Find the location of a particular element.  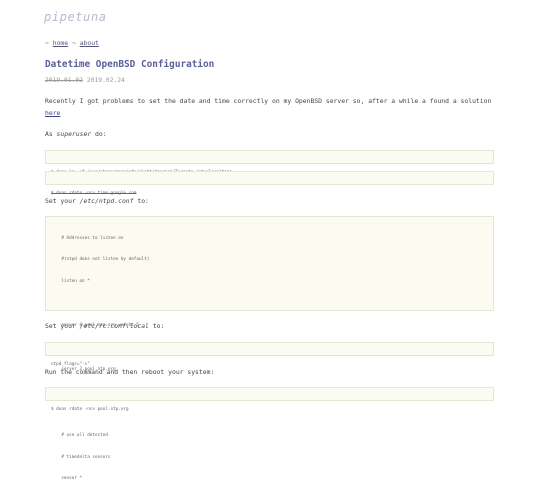

nav-link-about: about is located at coordinates (89, 43).